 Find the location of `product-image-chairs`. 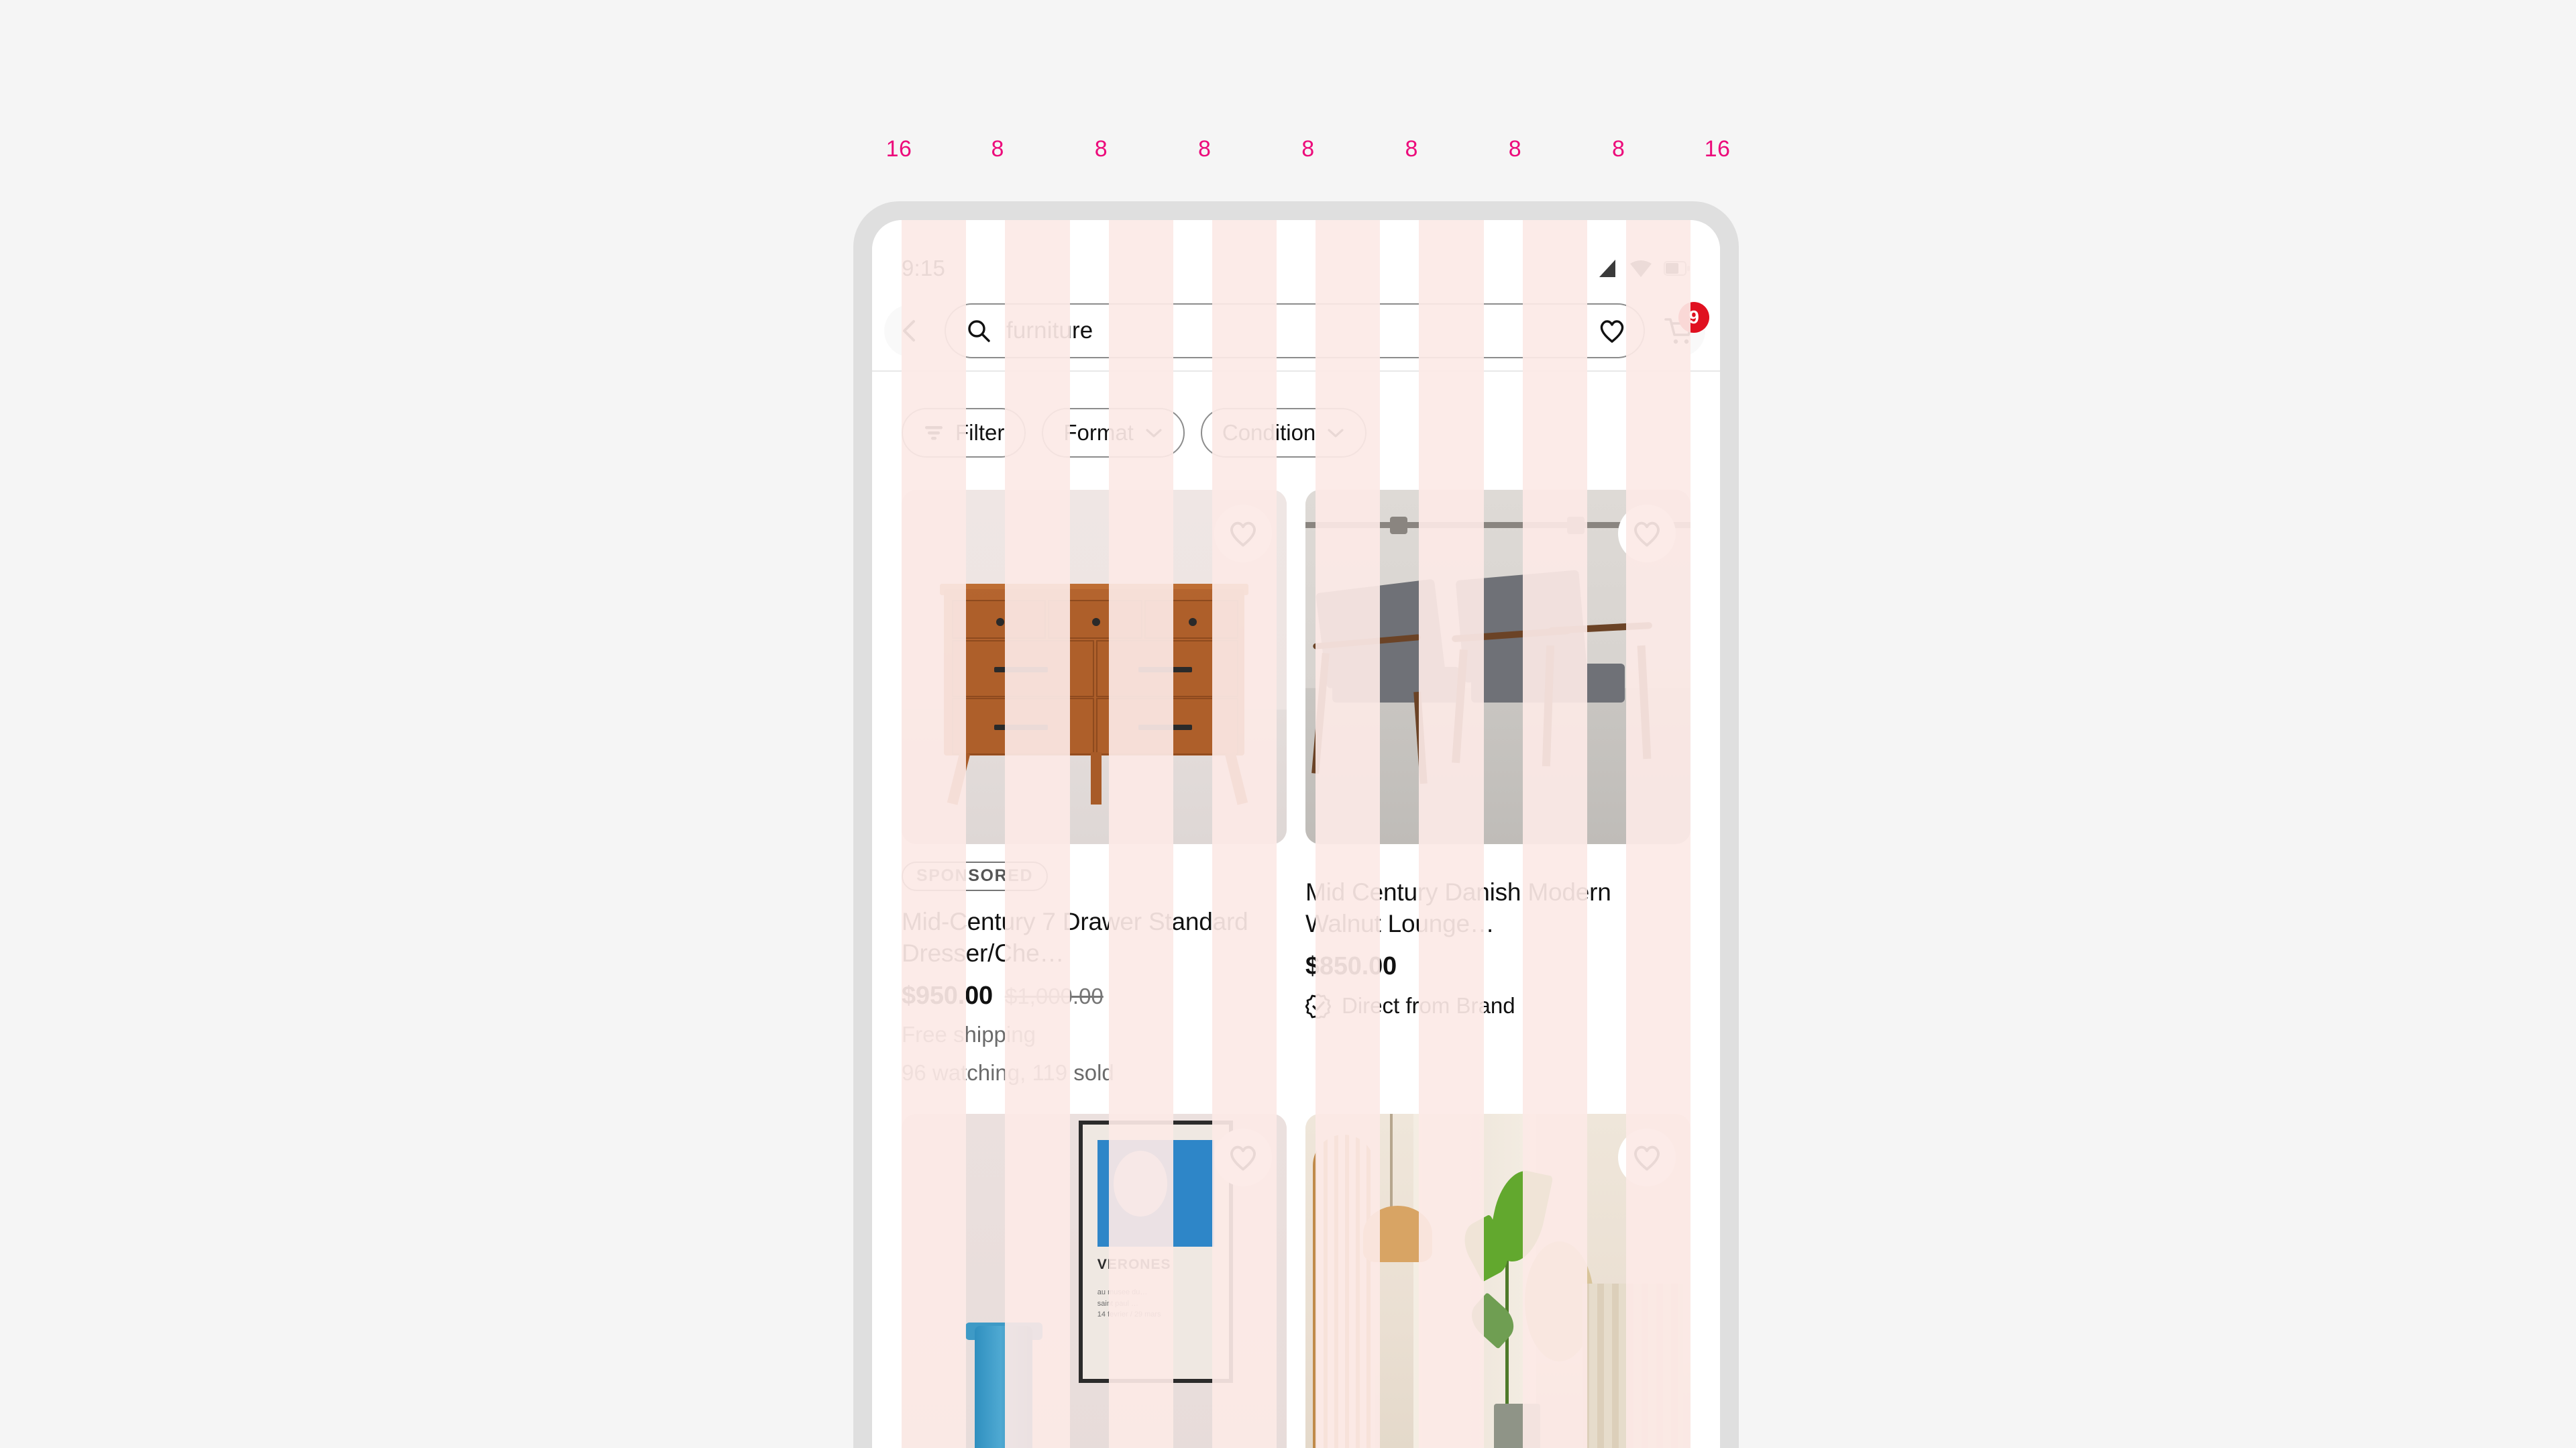

product-image-chairs is located at coordinates (1497, 667).